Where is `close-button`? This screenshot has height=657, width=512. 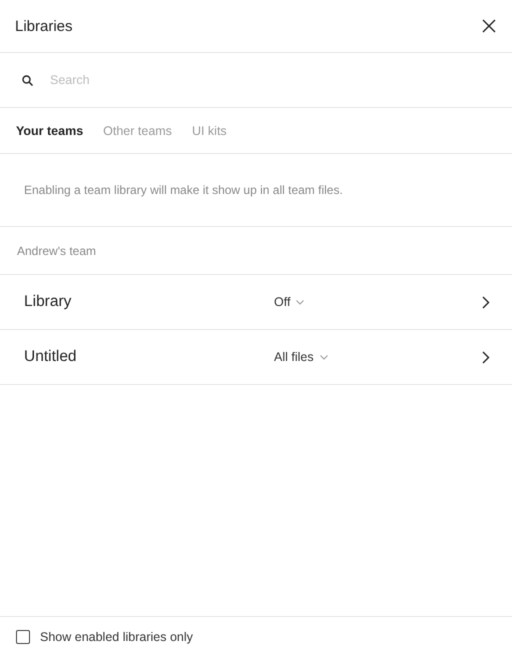 close-button is located at coordinates (489, 26).